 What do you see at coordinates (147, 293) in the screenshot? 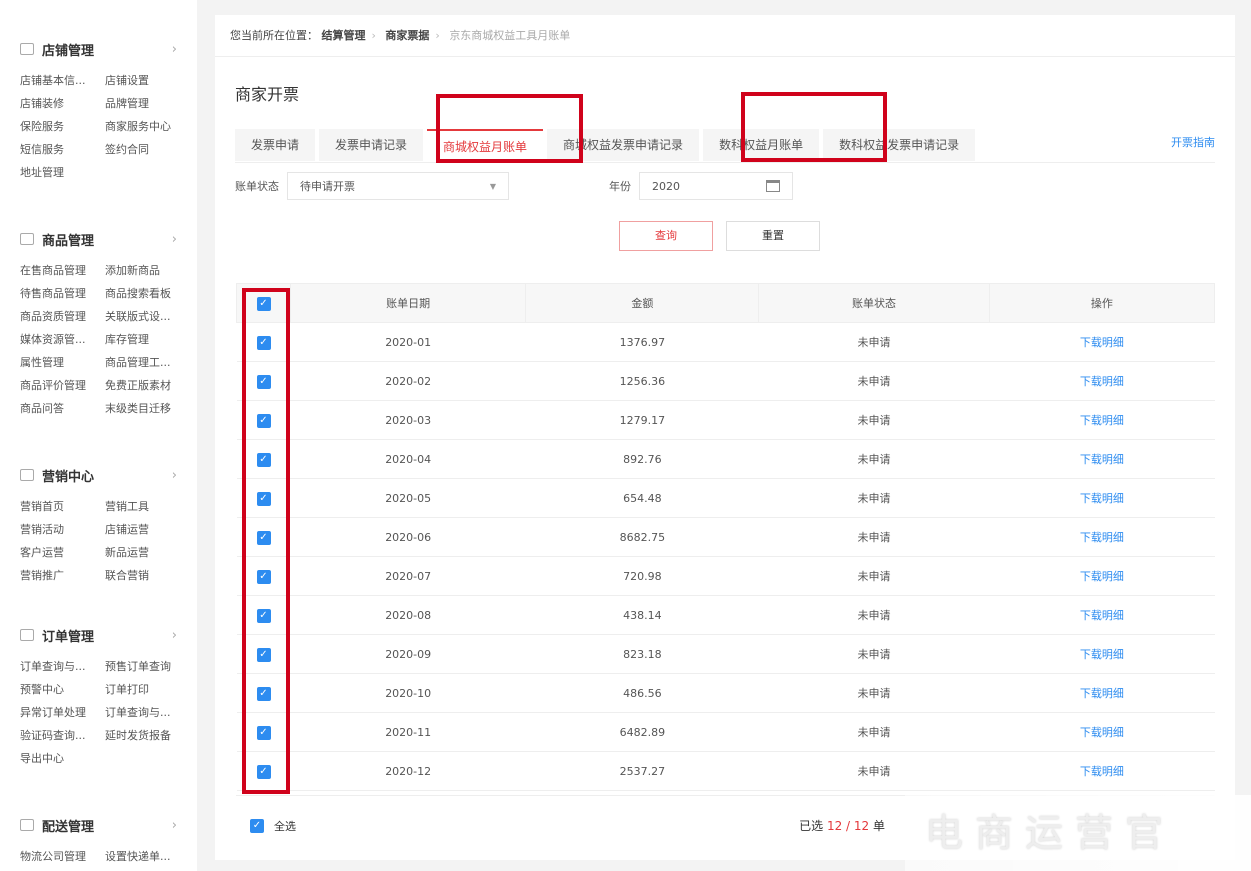
I see `sidebar-item: 商品搜索看板` at bounding box center [147, 293].